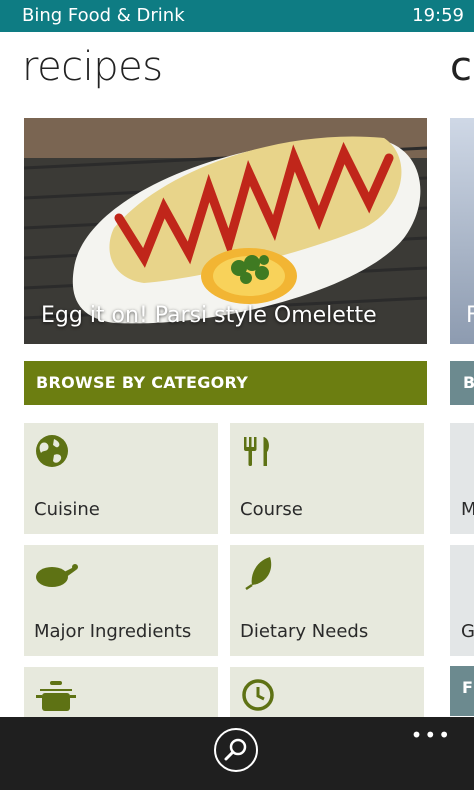 The height and width of the screenshot is (790, 474). Describe the element at coordinates (237, 16) in the screenshot. I see `status-bar: Bing Food & Drink 19:59` at that location.